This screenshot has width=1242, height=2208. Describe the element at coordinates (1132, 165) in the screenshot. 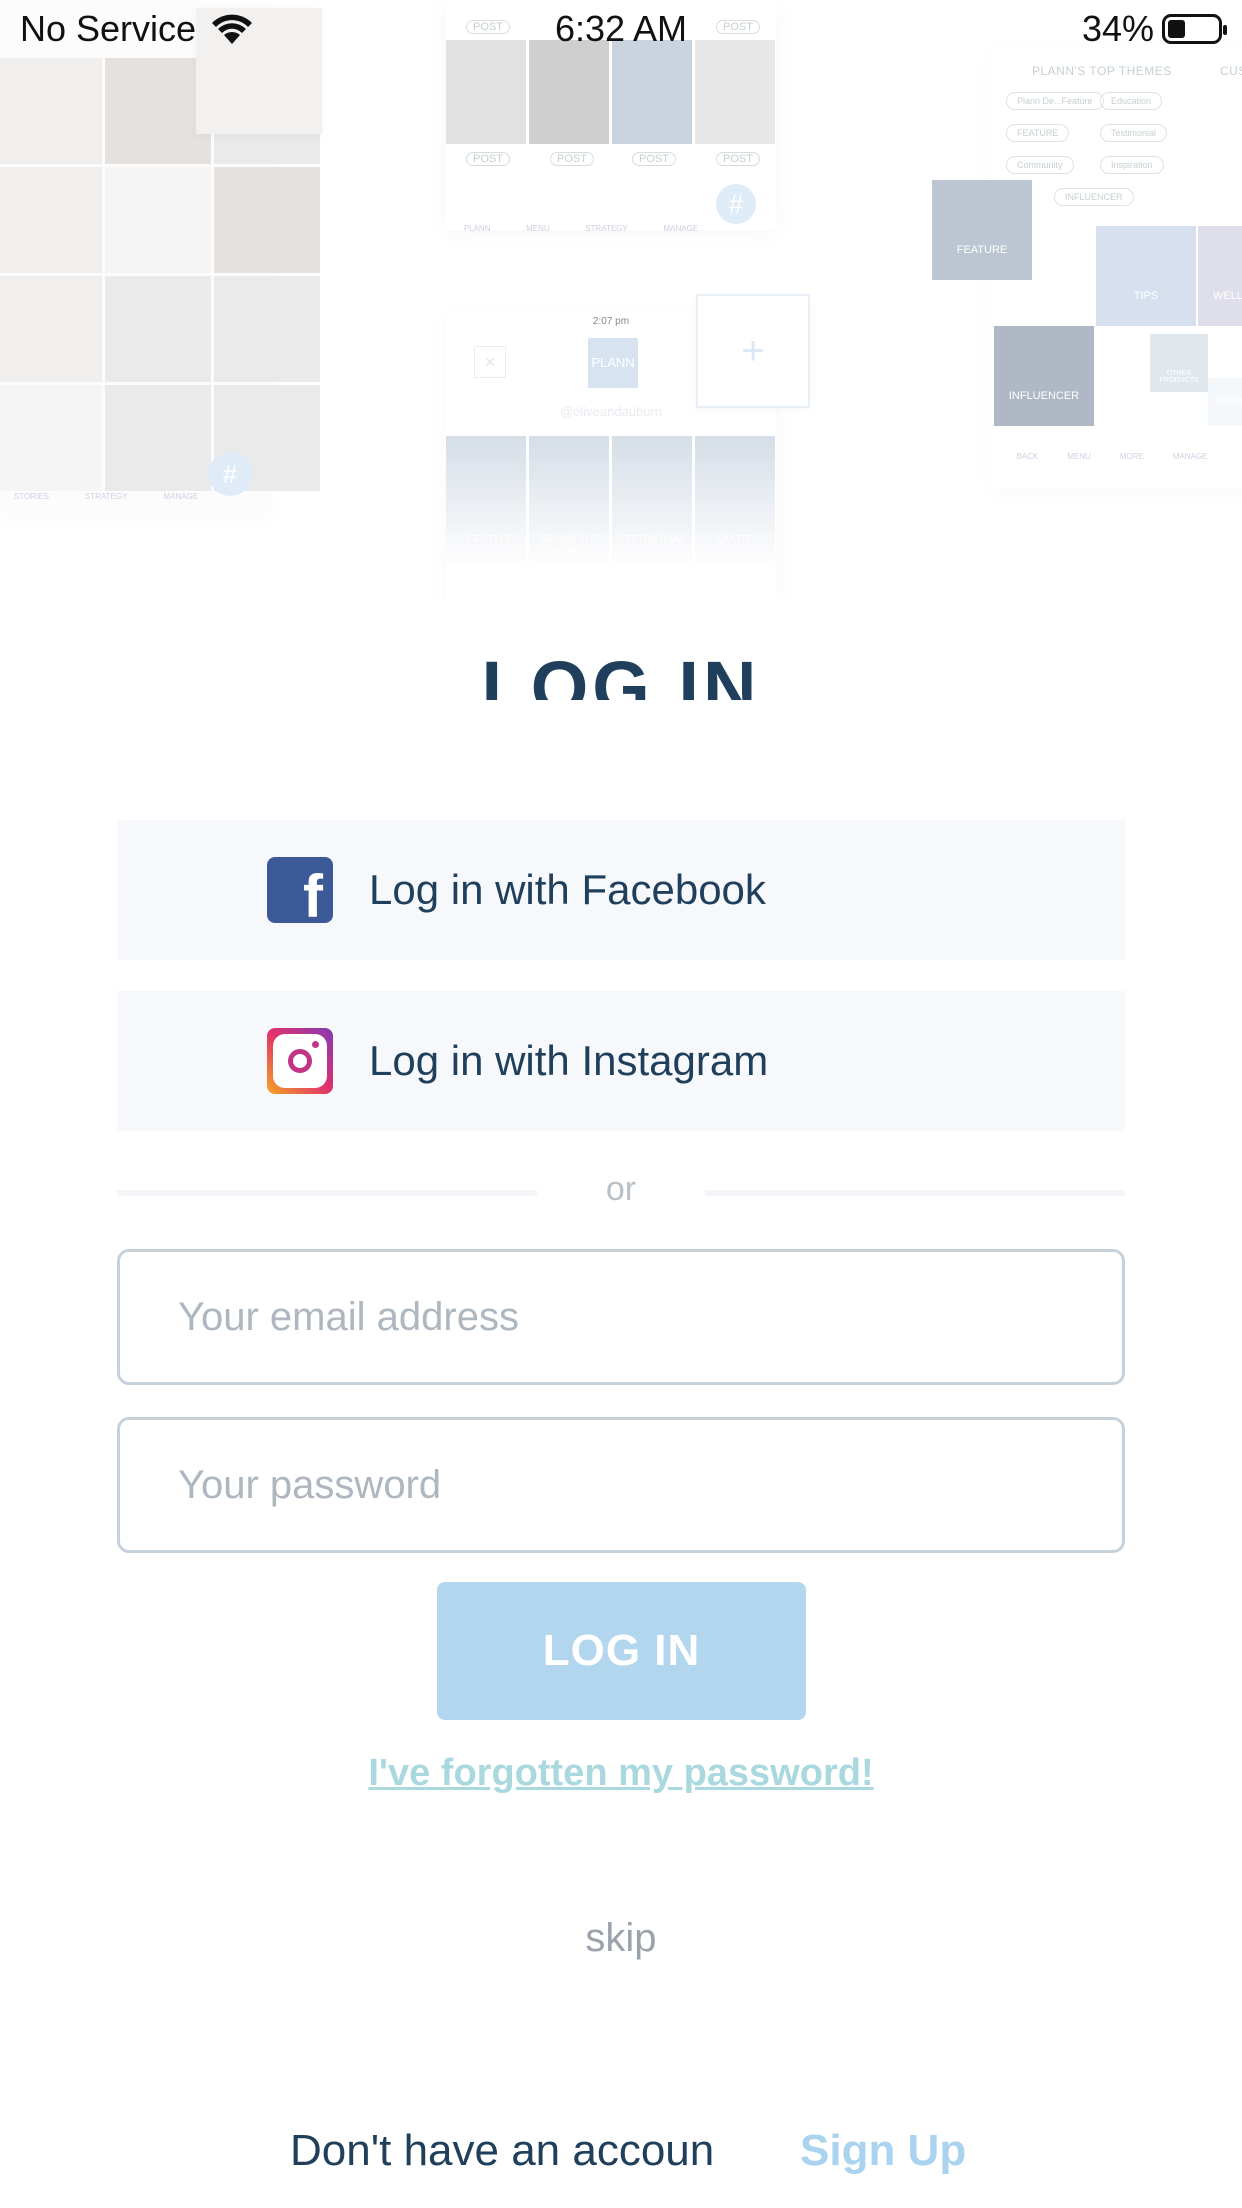

I see `theme-pill: Inspiration` at that location.